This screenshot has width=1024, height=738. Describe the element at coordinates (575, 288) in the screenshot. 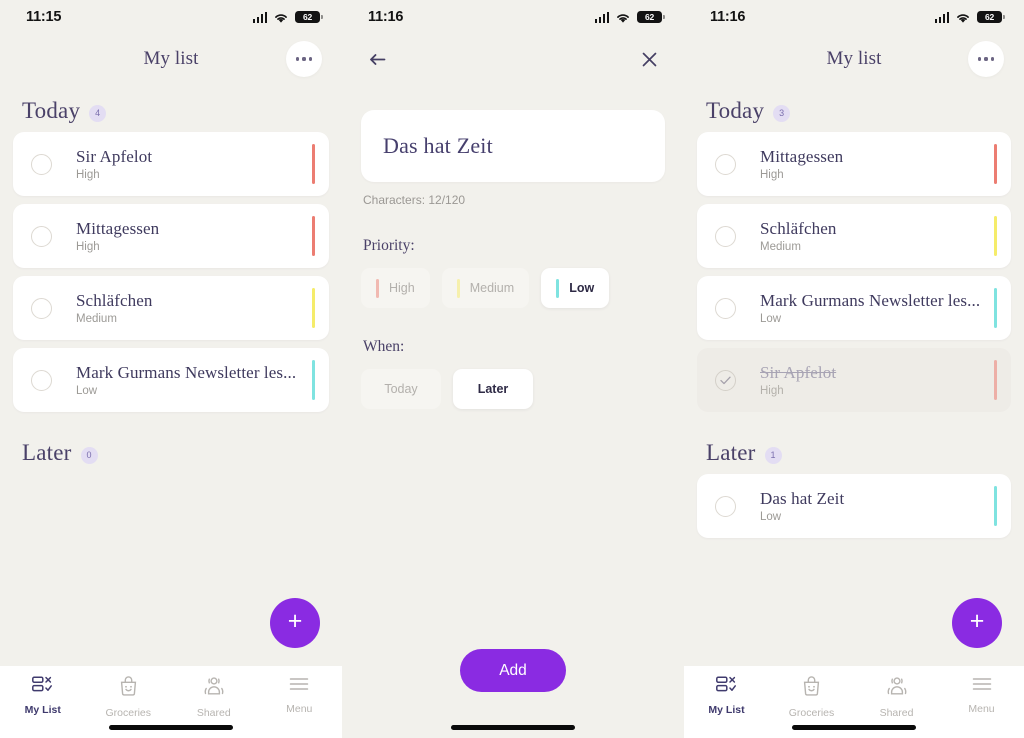

I see `priority-option-low: Low` at that location.